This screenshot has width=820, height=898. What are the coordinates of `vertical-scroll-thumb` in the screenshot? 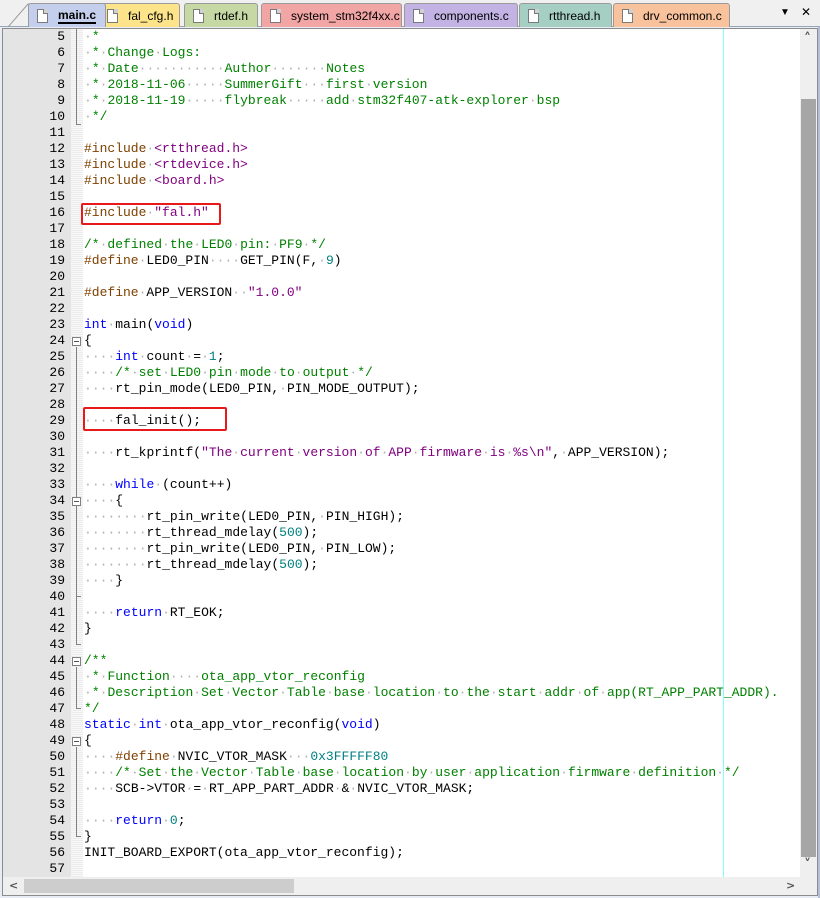 It's located at (808, 478).